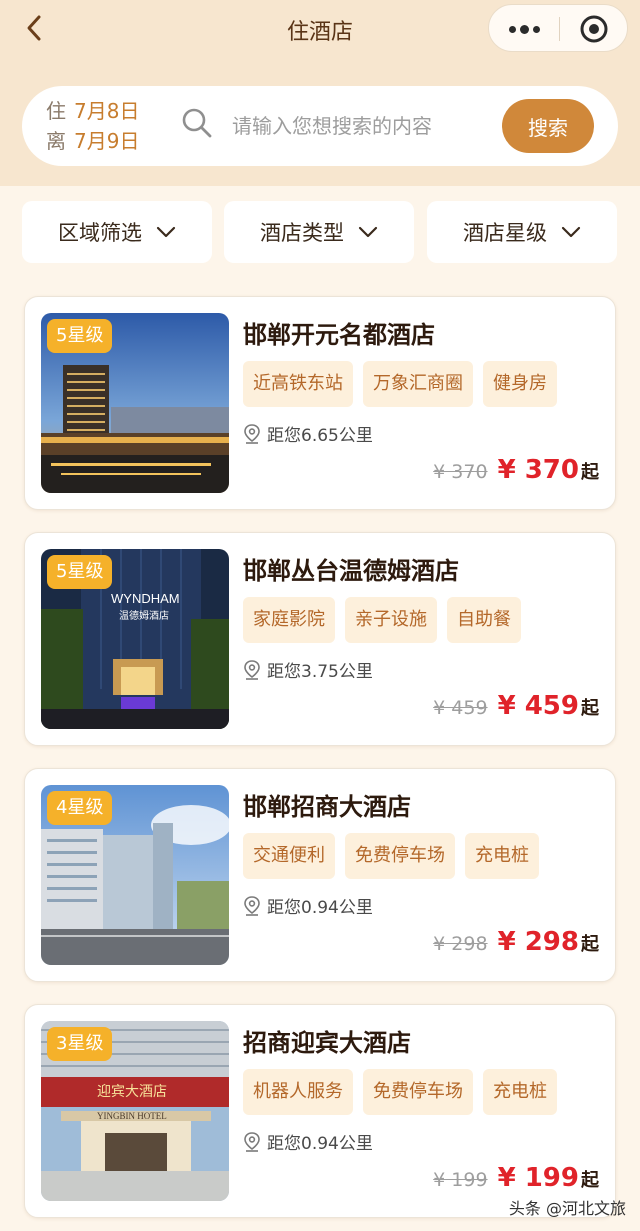 The image size is (640, 1231). Describe the element at coordinates (132, 1092) in the screenshot. I see `hotel-sign: 迎宾大酒店` at that location.